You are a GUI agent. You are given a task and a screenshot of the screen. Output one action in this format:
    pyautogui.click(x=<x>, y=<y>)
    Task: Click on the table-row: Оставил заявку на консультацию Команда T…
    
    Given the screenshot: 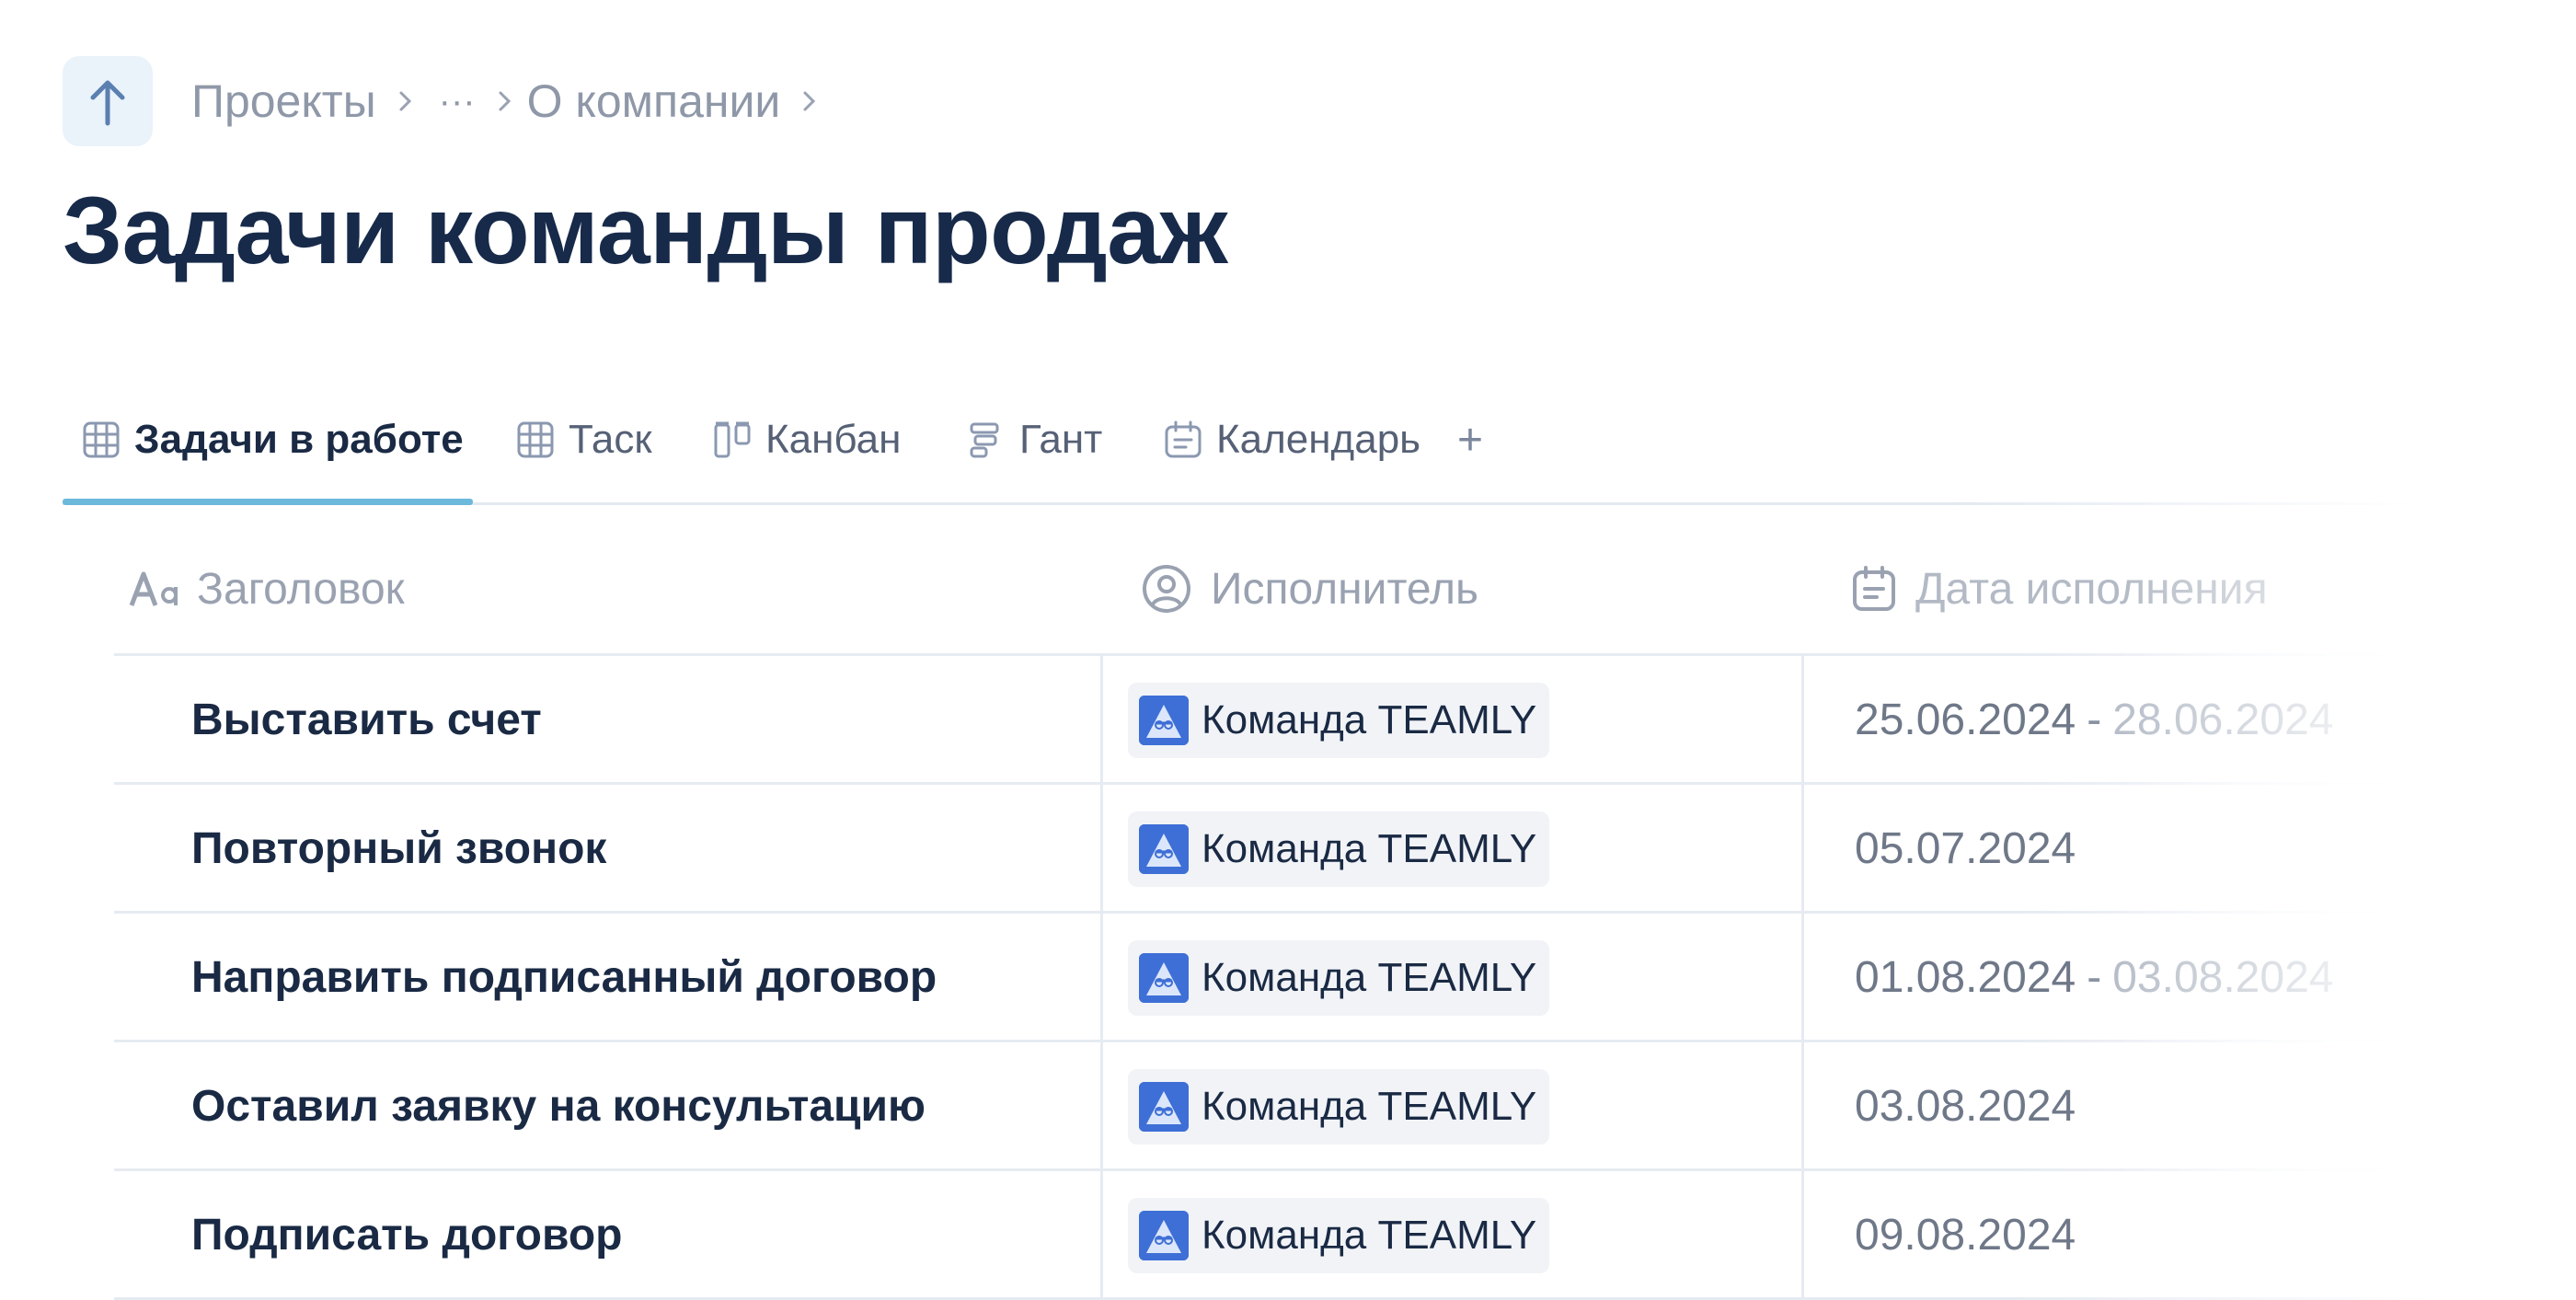 What is the action you would take?
    pyautogui.click(x=1273, y=1105)
    